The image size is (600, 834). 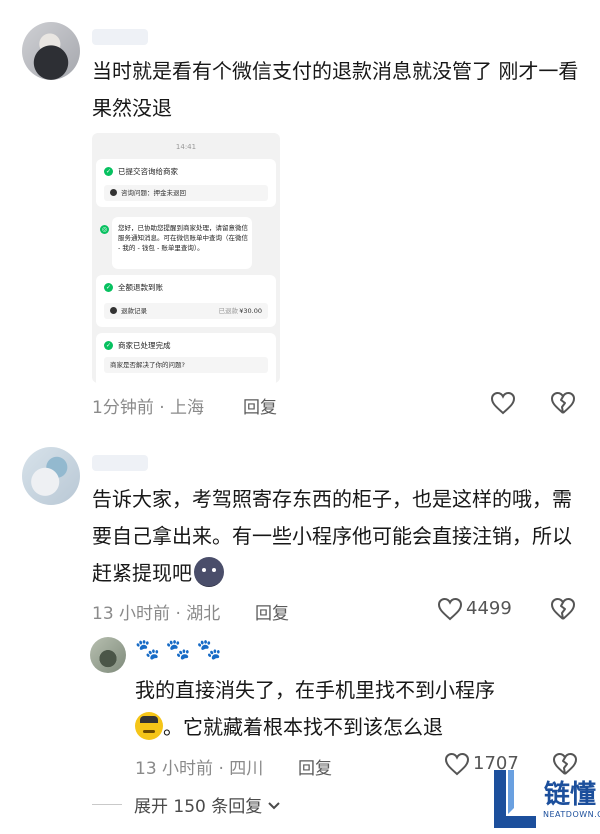 I want to click on chevron-down-icon, so click(x=273, y=805).